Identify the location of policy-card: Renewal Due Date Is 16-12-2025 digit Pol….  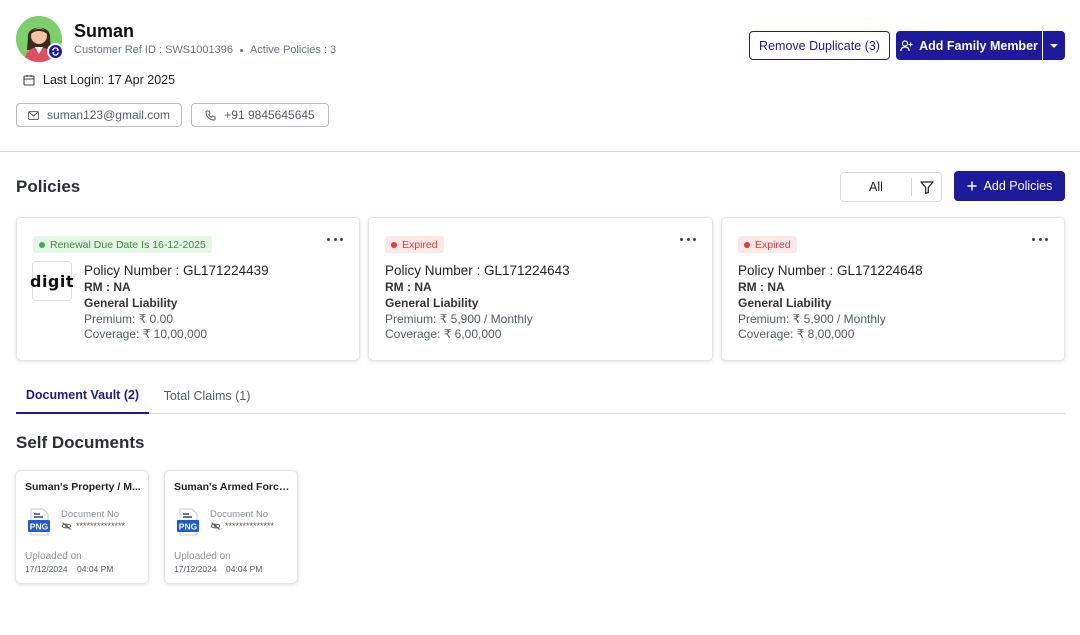
(188, 289).